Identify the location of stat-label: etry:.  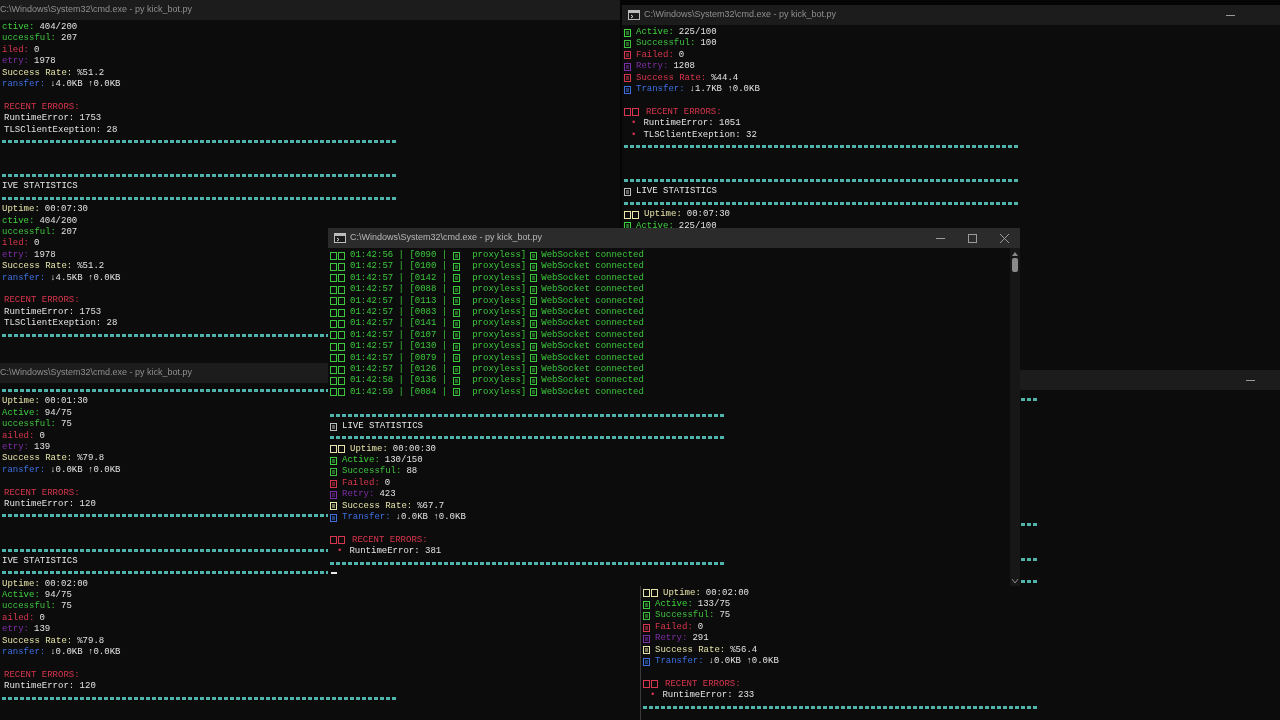
(15, 447).